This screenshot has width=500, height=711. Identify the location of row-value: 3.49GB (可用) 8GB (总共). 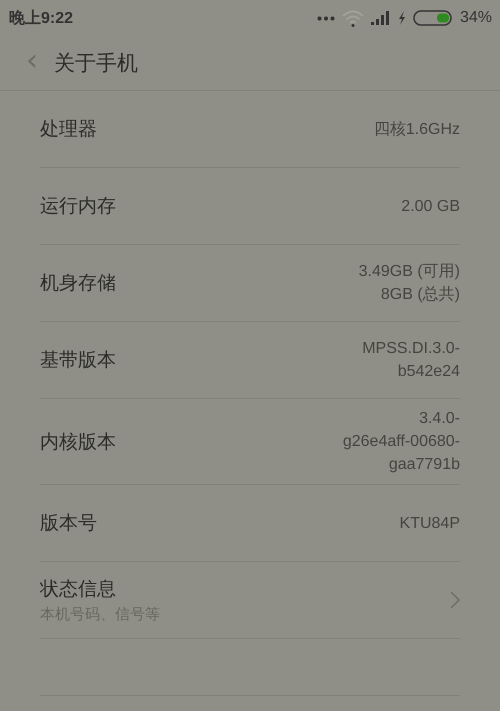
(409, 283).